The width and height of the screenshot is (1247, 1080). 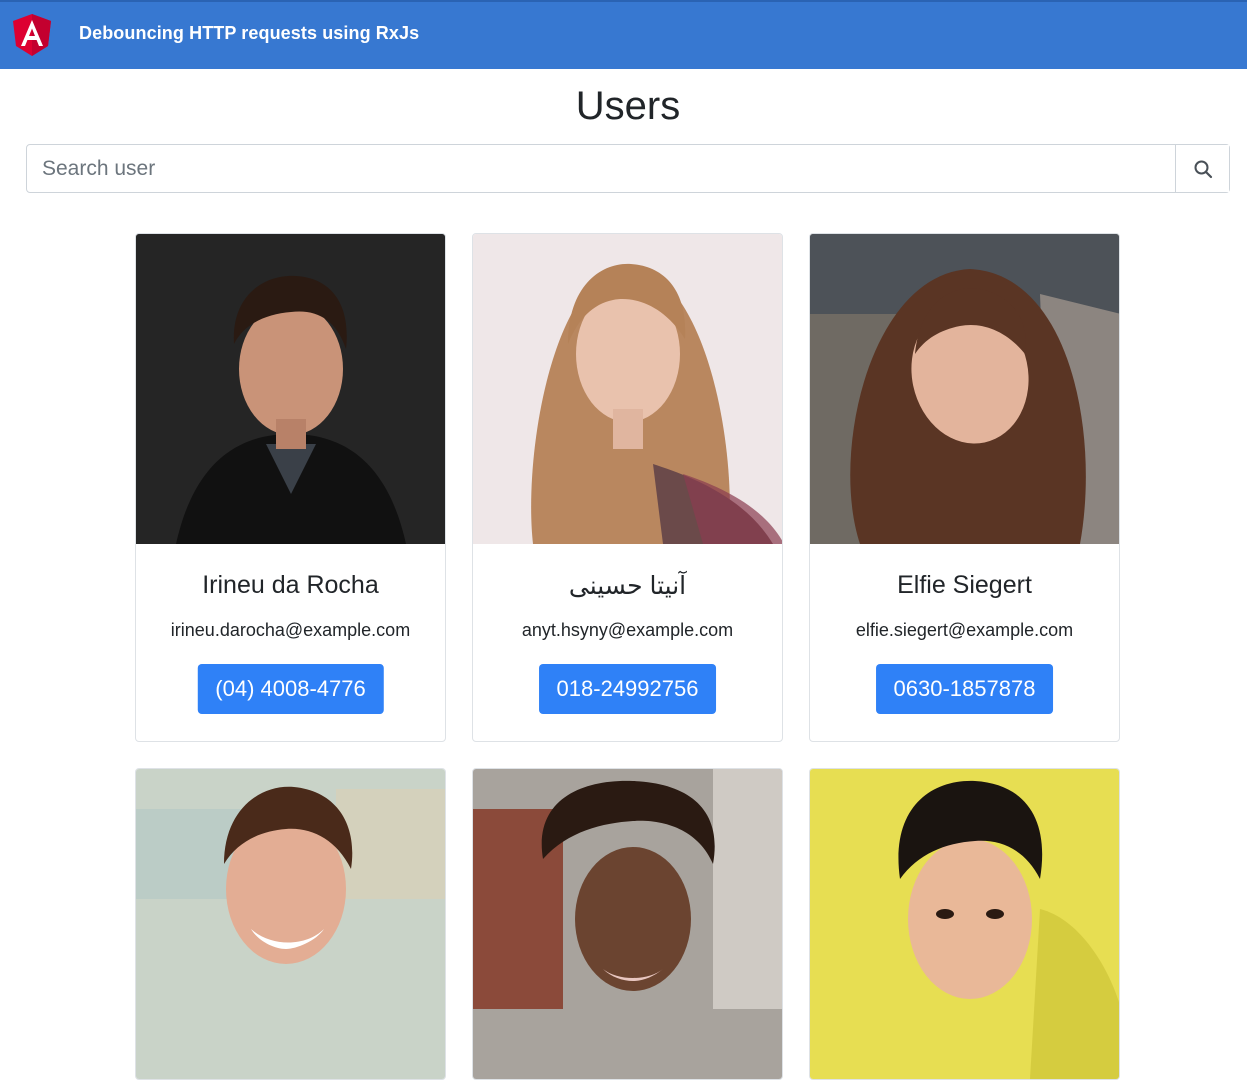 I want to click on search-button, so click(x=1202, y=168).